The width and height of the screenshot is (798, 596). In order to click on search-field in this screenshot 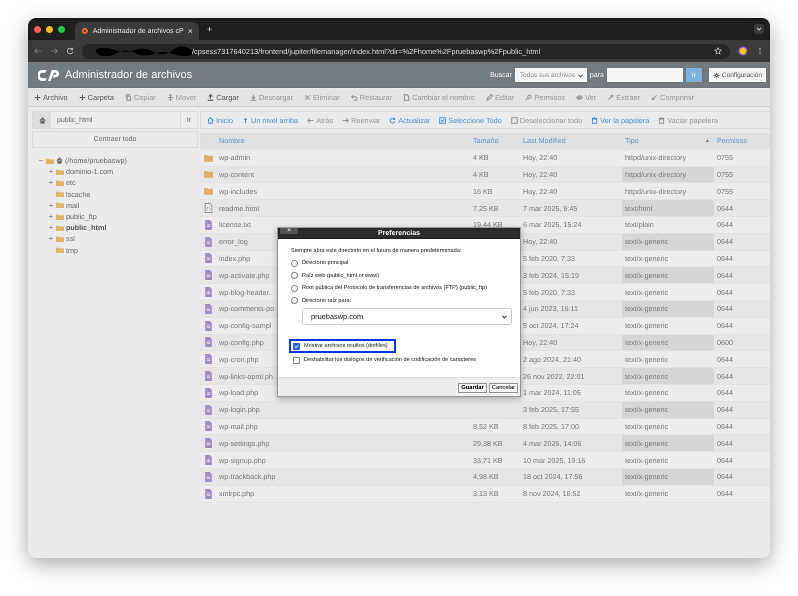, I will do `click(644, 75)`.